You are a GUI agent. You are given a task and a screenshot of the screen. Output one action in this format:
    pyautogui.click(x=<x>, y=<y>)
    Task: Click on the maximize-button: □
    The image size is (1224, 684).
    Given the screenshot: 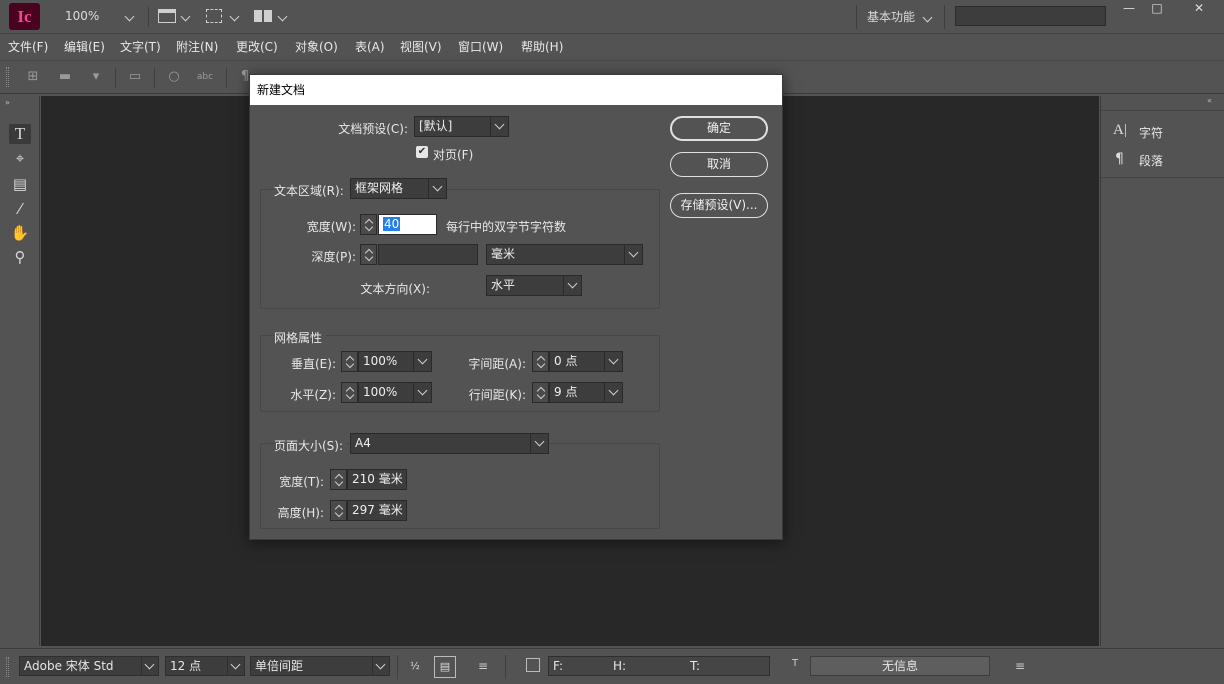 What is the action you would take?
    pyautogui.click(x=1157, y=9)
    